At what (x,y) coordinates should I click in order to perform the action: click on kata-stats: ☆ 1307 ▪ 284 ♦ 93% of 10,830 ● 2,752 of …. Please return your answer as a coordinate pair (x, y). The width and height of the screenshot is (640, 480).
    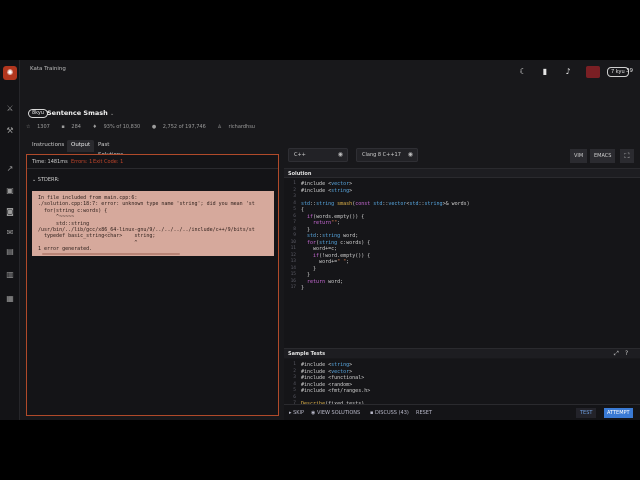
    Looking at the image, I should click on (145, 127).